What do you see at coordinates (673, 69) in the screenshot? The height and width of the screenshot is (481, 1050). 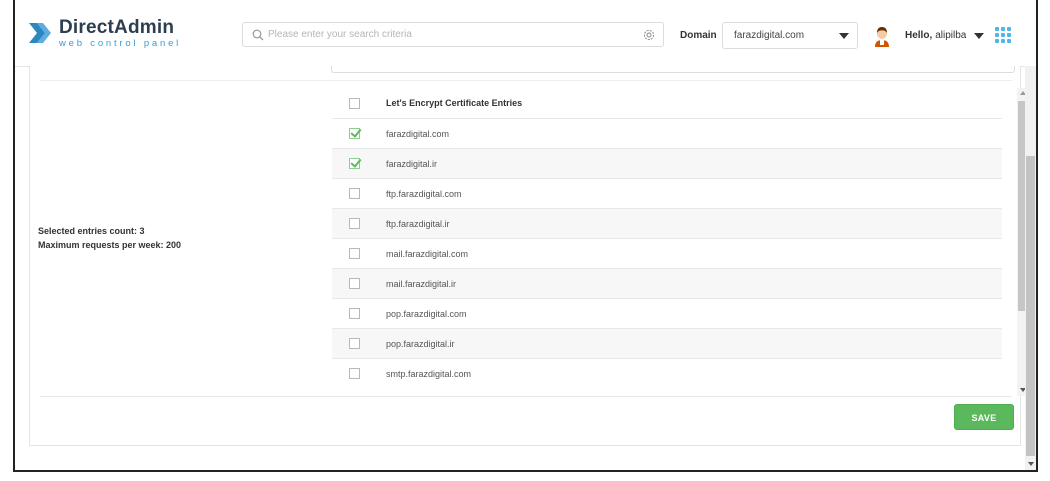 I see `panel-top-field` at bounding box center [673, 69].